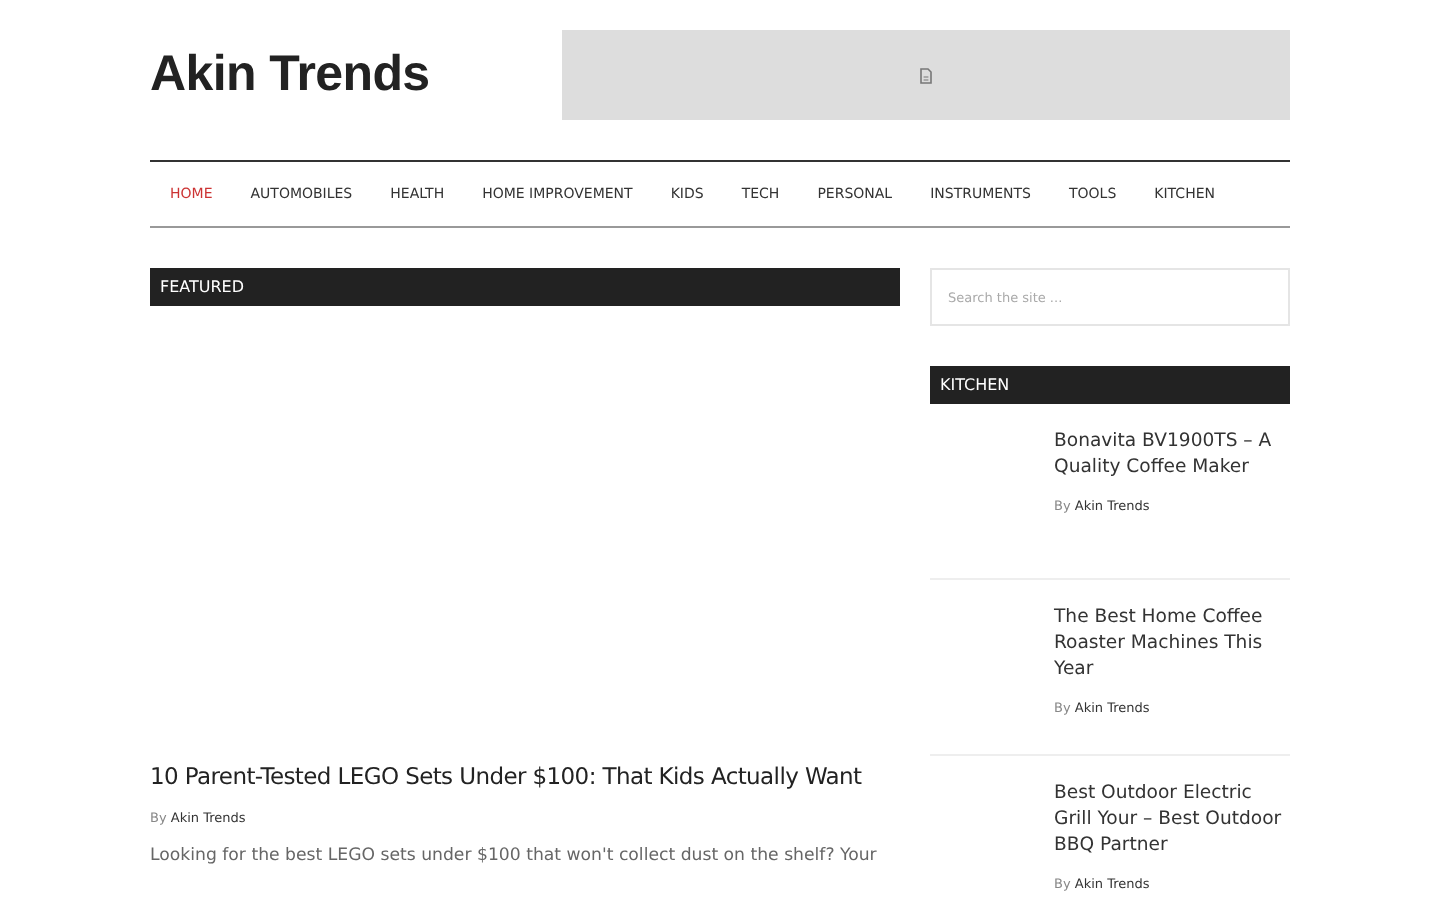 The width and height of the screenshot is (1440, 900). I want to click on site-title: Akin Trends, so click(290, 75).